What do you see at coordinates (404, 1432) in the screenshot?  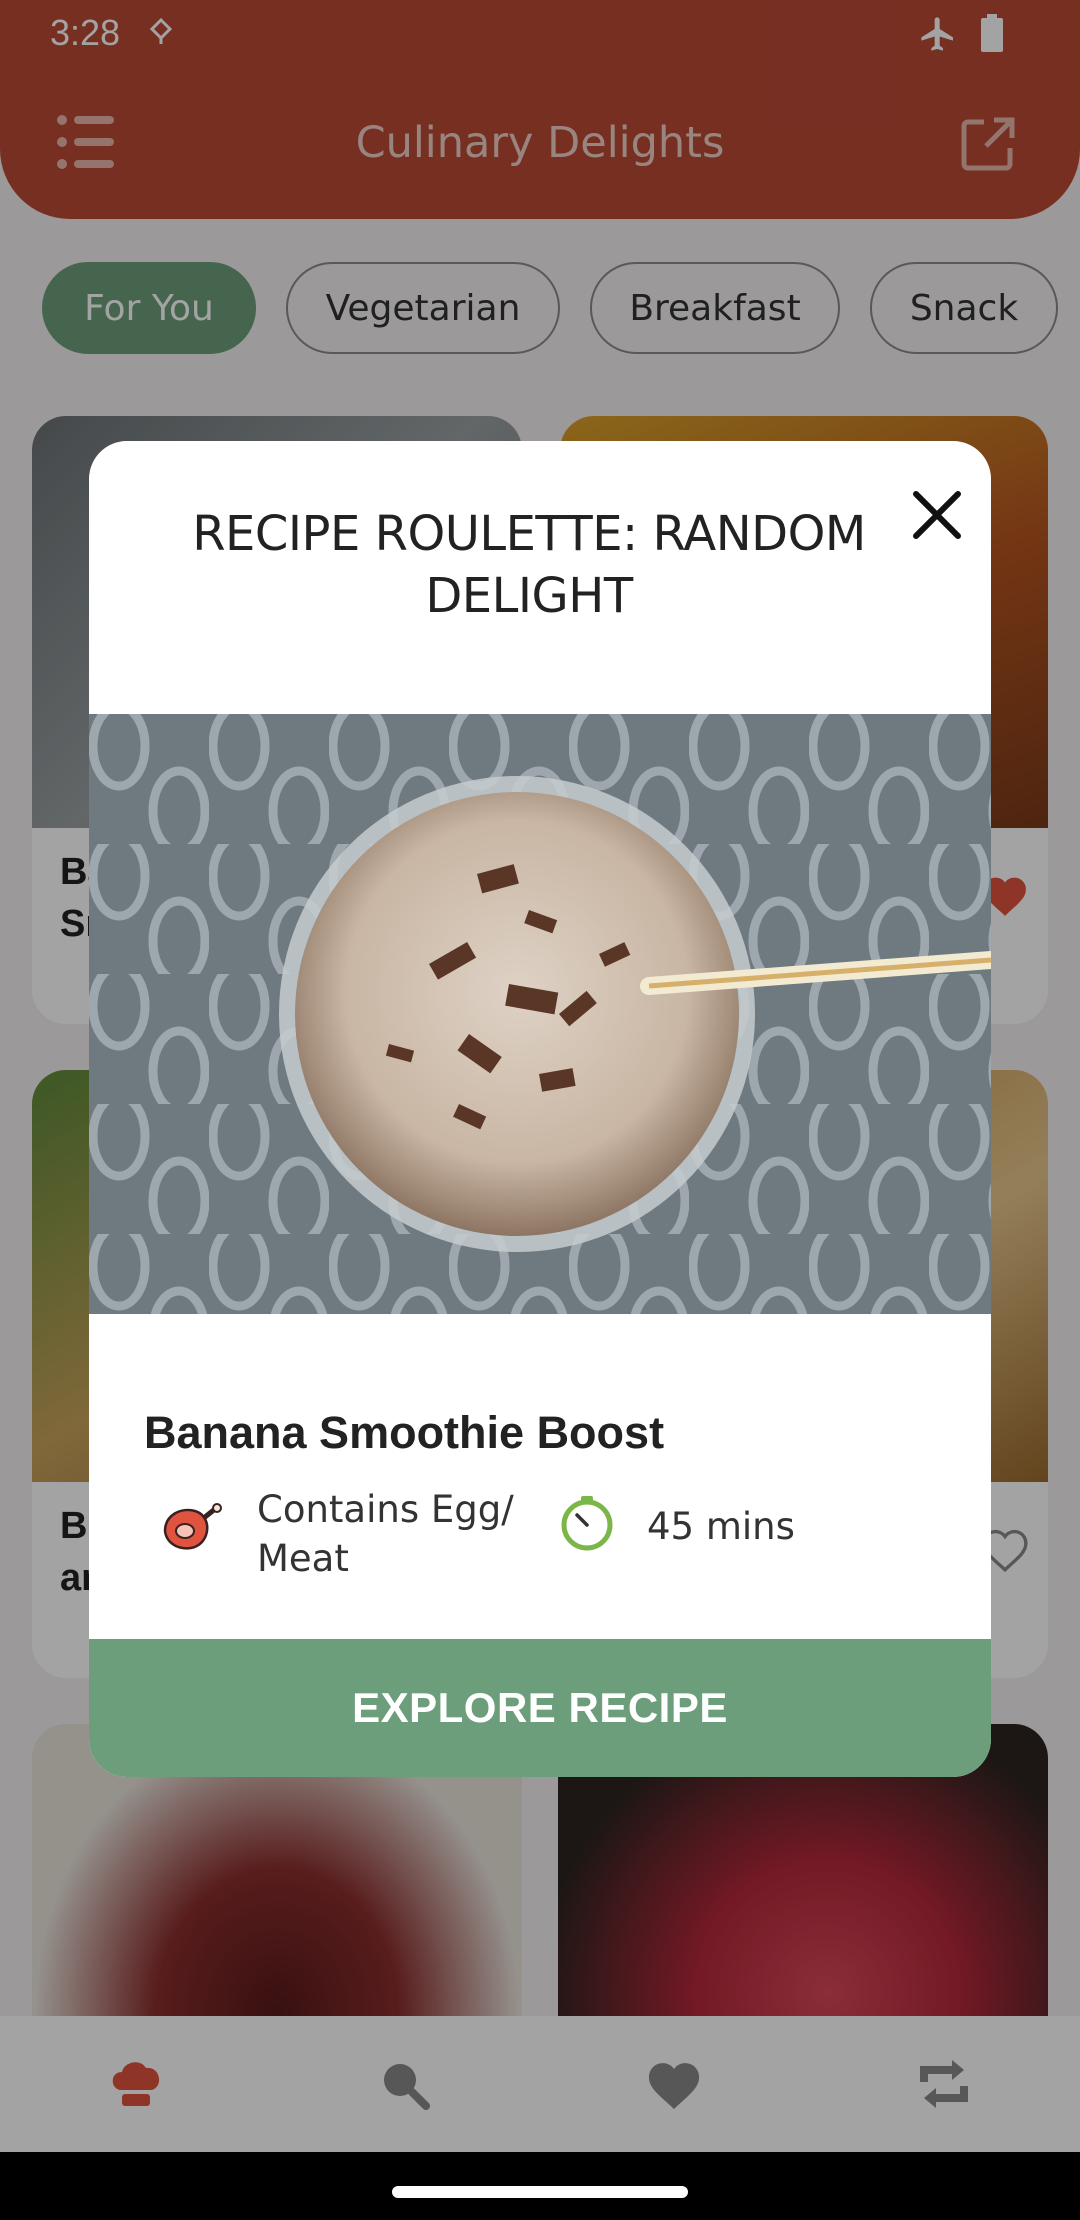 I see `recipe-name: Banana Smoothie Boost` at bounding box center [404, 1432].